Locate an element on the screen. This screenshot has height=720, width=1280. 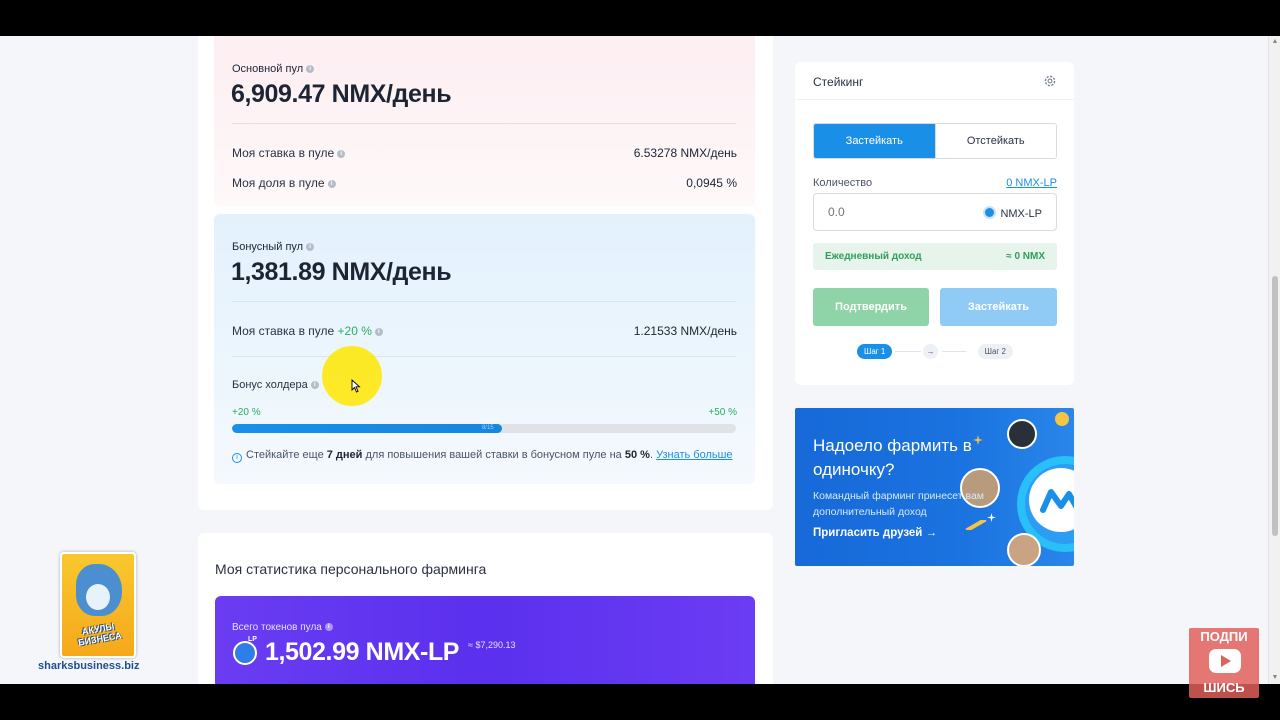
banner-heading: Надоело фармить в одиночку? is located at coordinates (892, 457).